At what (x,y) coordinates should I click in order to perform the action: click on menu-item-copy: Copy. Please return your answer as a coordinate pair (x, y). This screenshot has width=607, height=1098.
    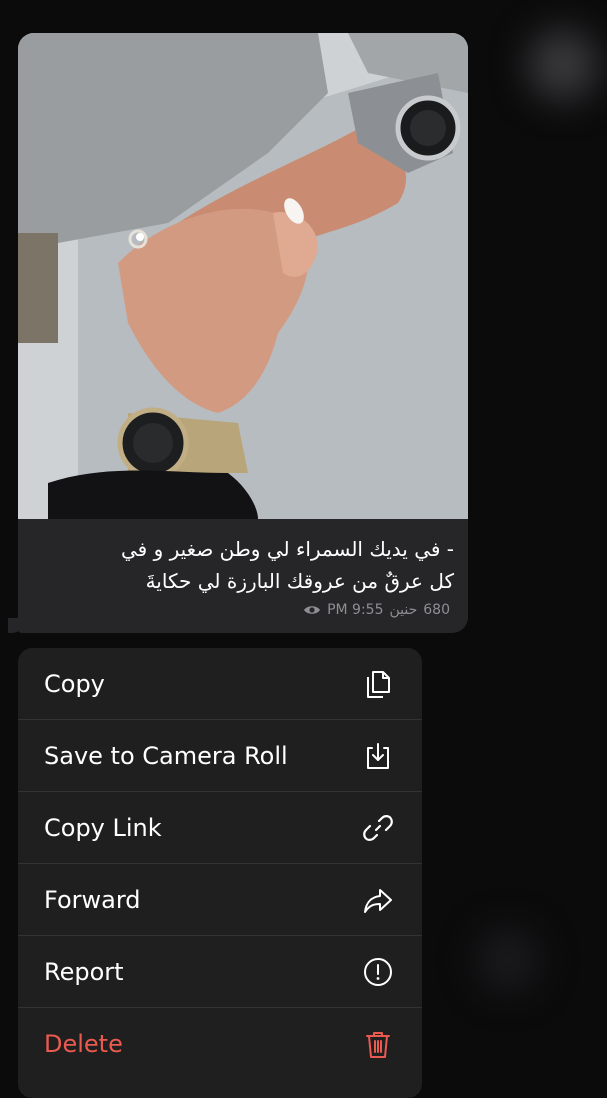
    Looking at the image, I should click on (220, 684).